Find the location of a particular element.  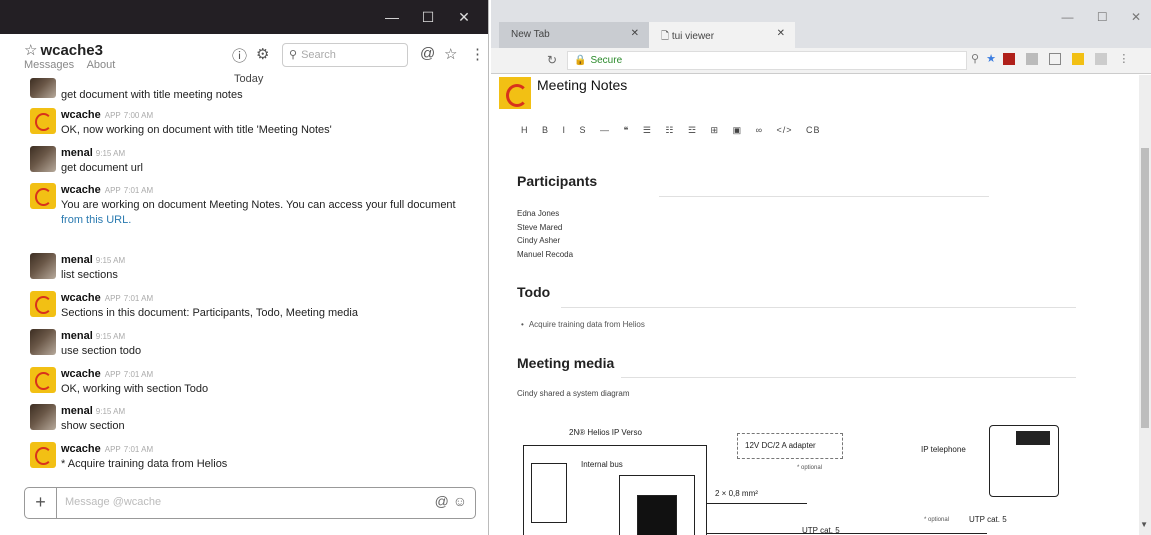

message-text: use section todo is located at coordinates (101, 351).